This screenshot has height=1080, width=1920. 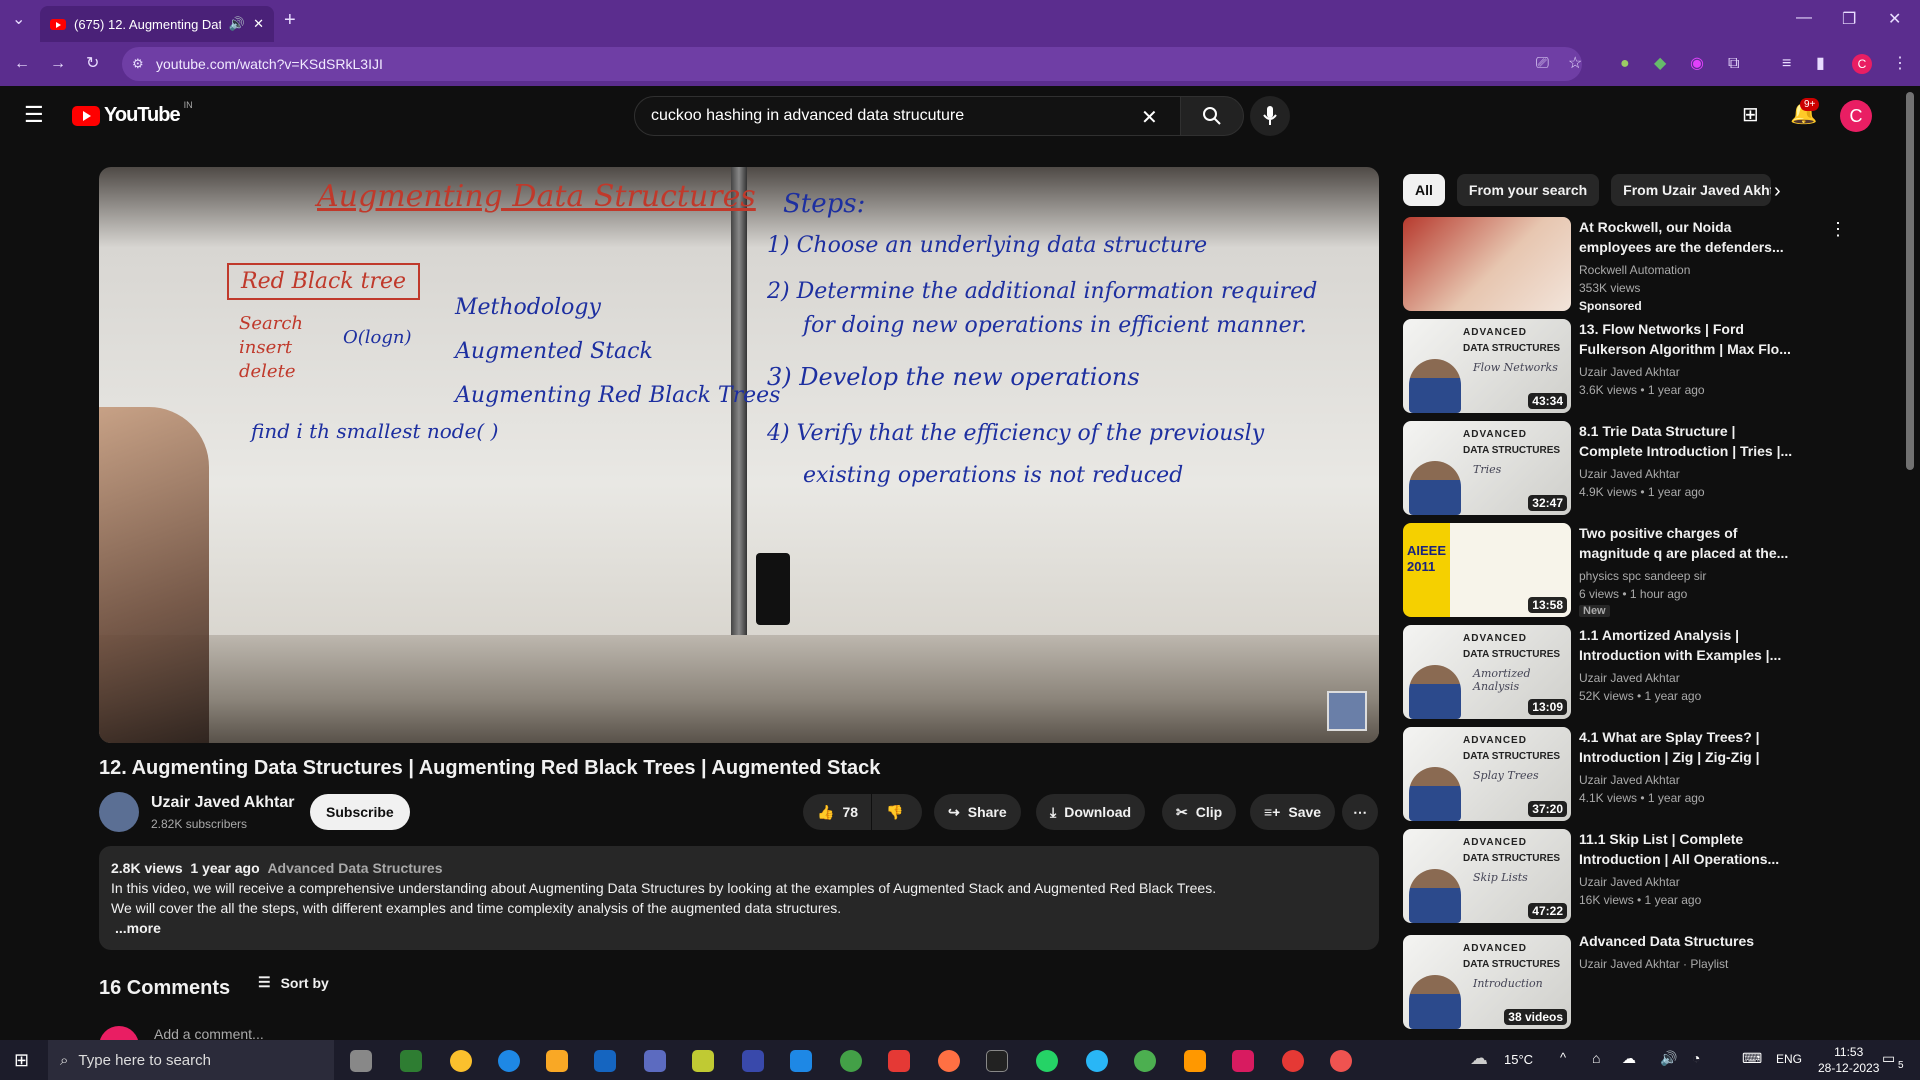 I want to click on postman-icon, so click(x=949, y=1061).